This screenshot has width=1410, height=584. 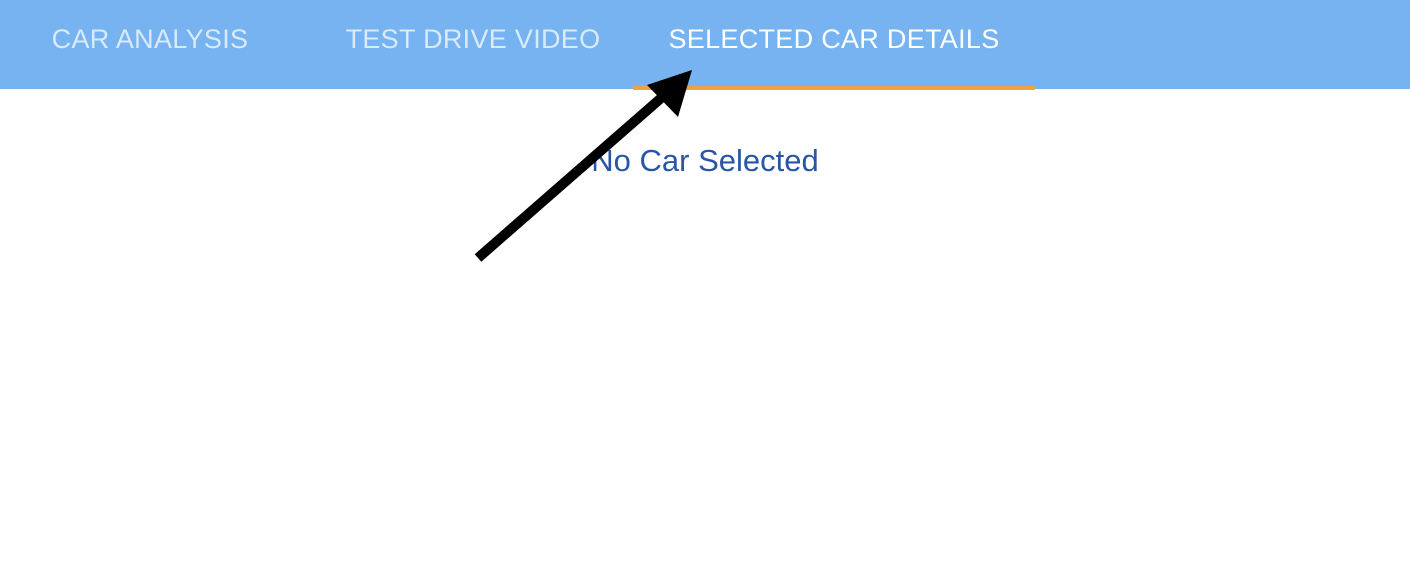 I want to click on tab-label: CAR ANALYSIS, so click(x=150, y=39).